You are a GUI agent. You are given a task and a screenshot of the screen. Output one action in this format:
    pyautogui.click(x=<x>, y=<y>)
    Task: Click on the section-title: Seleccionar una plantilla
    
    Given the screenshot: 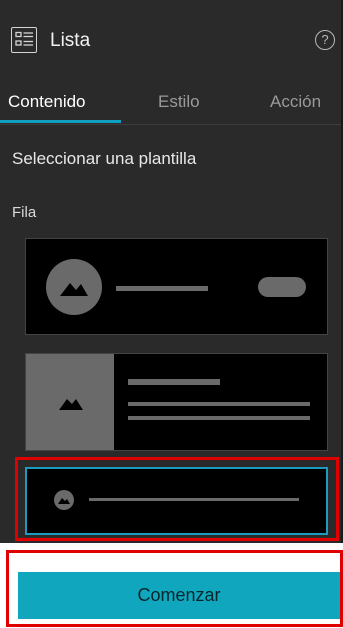 What is the action you would take?
    pyautogui.click(x=104, y=158)
    